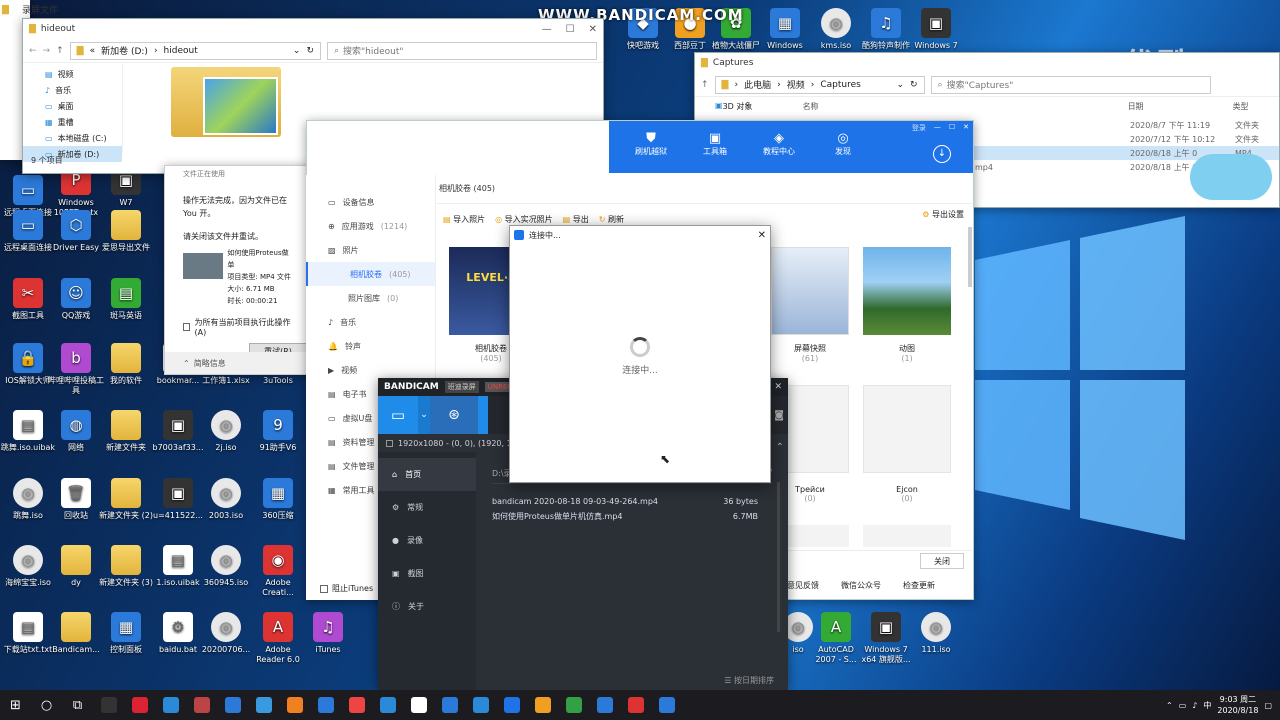 The height and width of the screenshot is (720, 1280). Describe the element at coordinates (810, 291) in the screenshot. I see `album-tile-screenshots` at that location.